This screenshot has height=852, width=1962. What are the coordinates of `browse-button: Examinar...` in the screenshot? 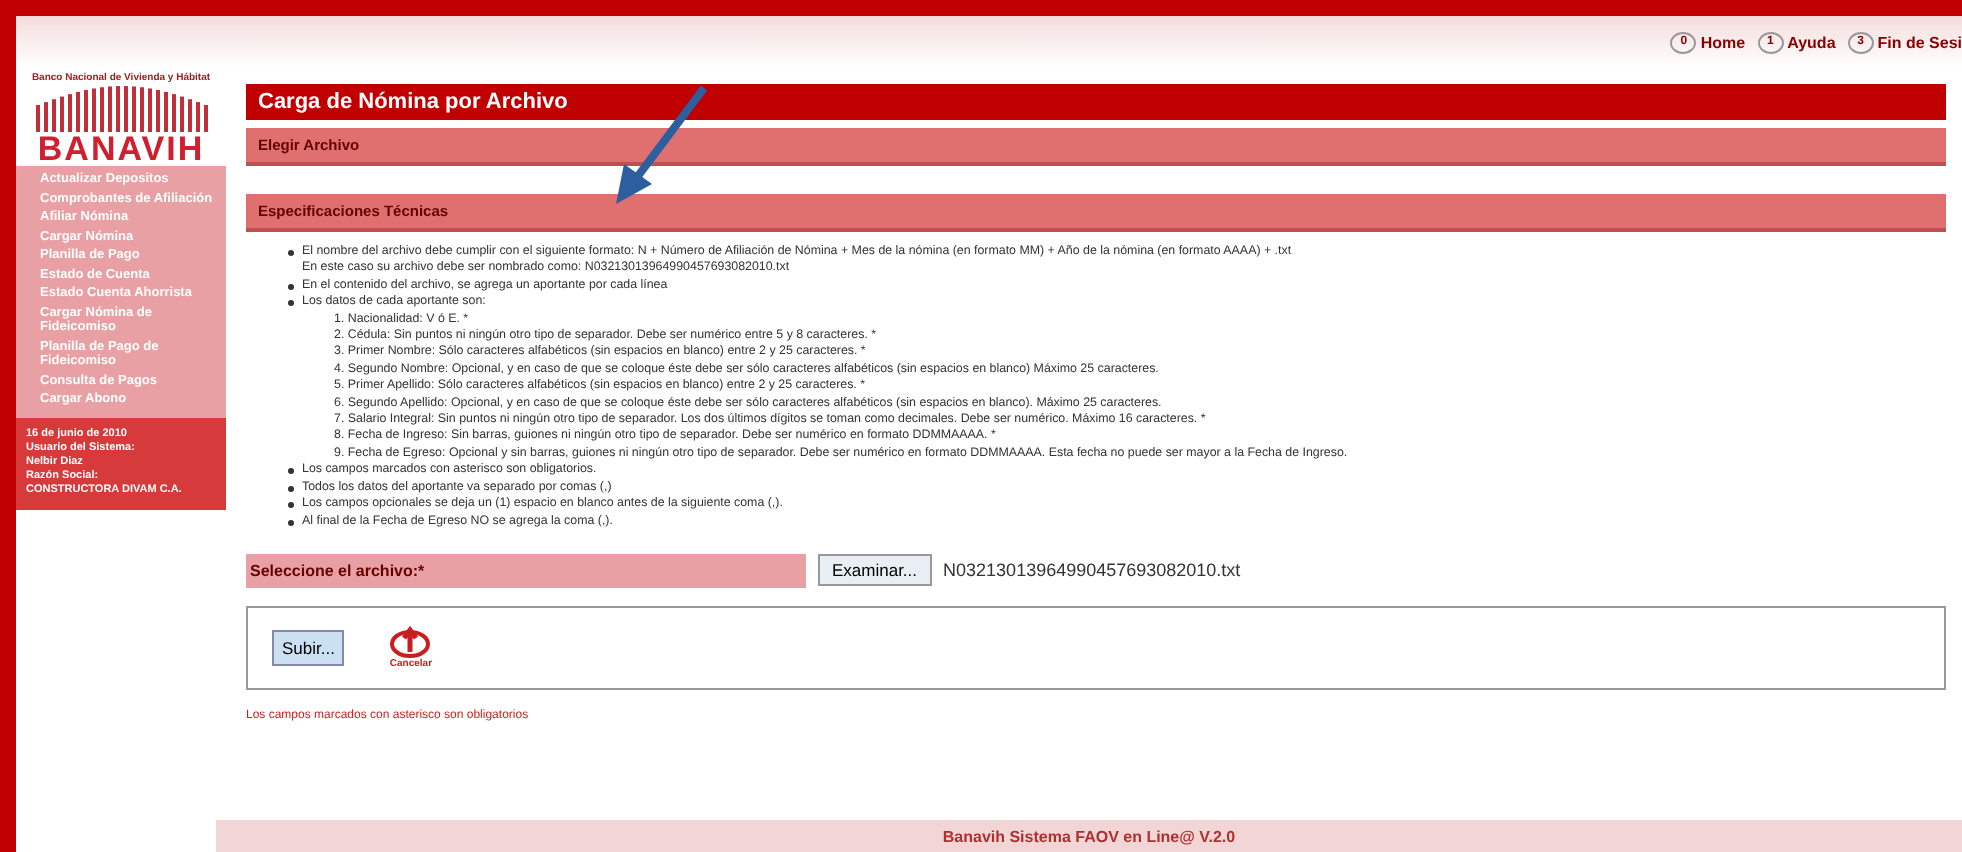 It's located at (875, 570).